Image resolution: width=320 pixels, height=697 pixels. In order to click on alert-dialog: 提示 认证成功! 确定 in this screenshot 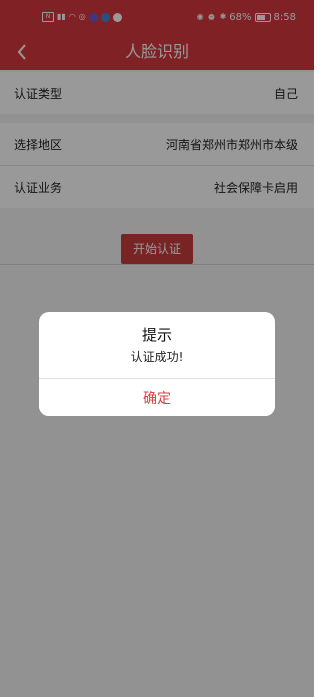, I will do `click(157, 364)`.